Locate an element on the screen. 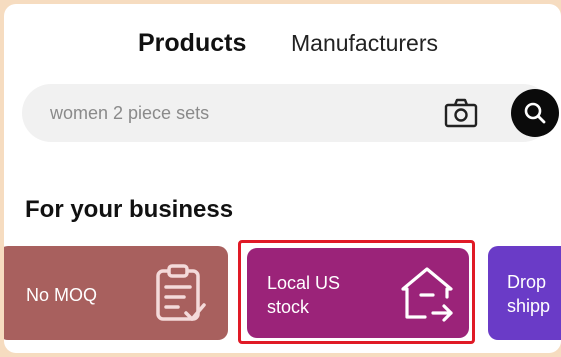 The height and width of the screenshot is (357, 561). section-title: For your business is located at coordinates (129, 209).